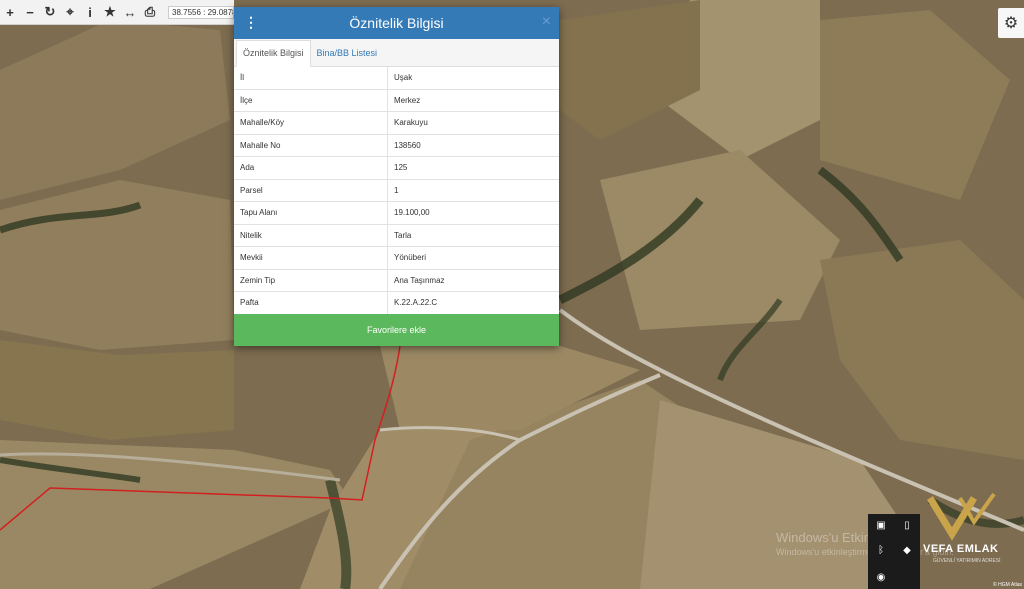  What do you see at coordinates (110, 12) in the screenshot?
I see `favorite-icon: ★` at bounding box center [110, 12].